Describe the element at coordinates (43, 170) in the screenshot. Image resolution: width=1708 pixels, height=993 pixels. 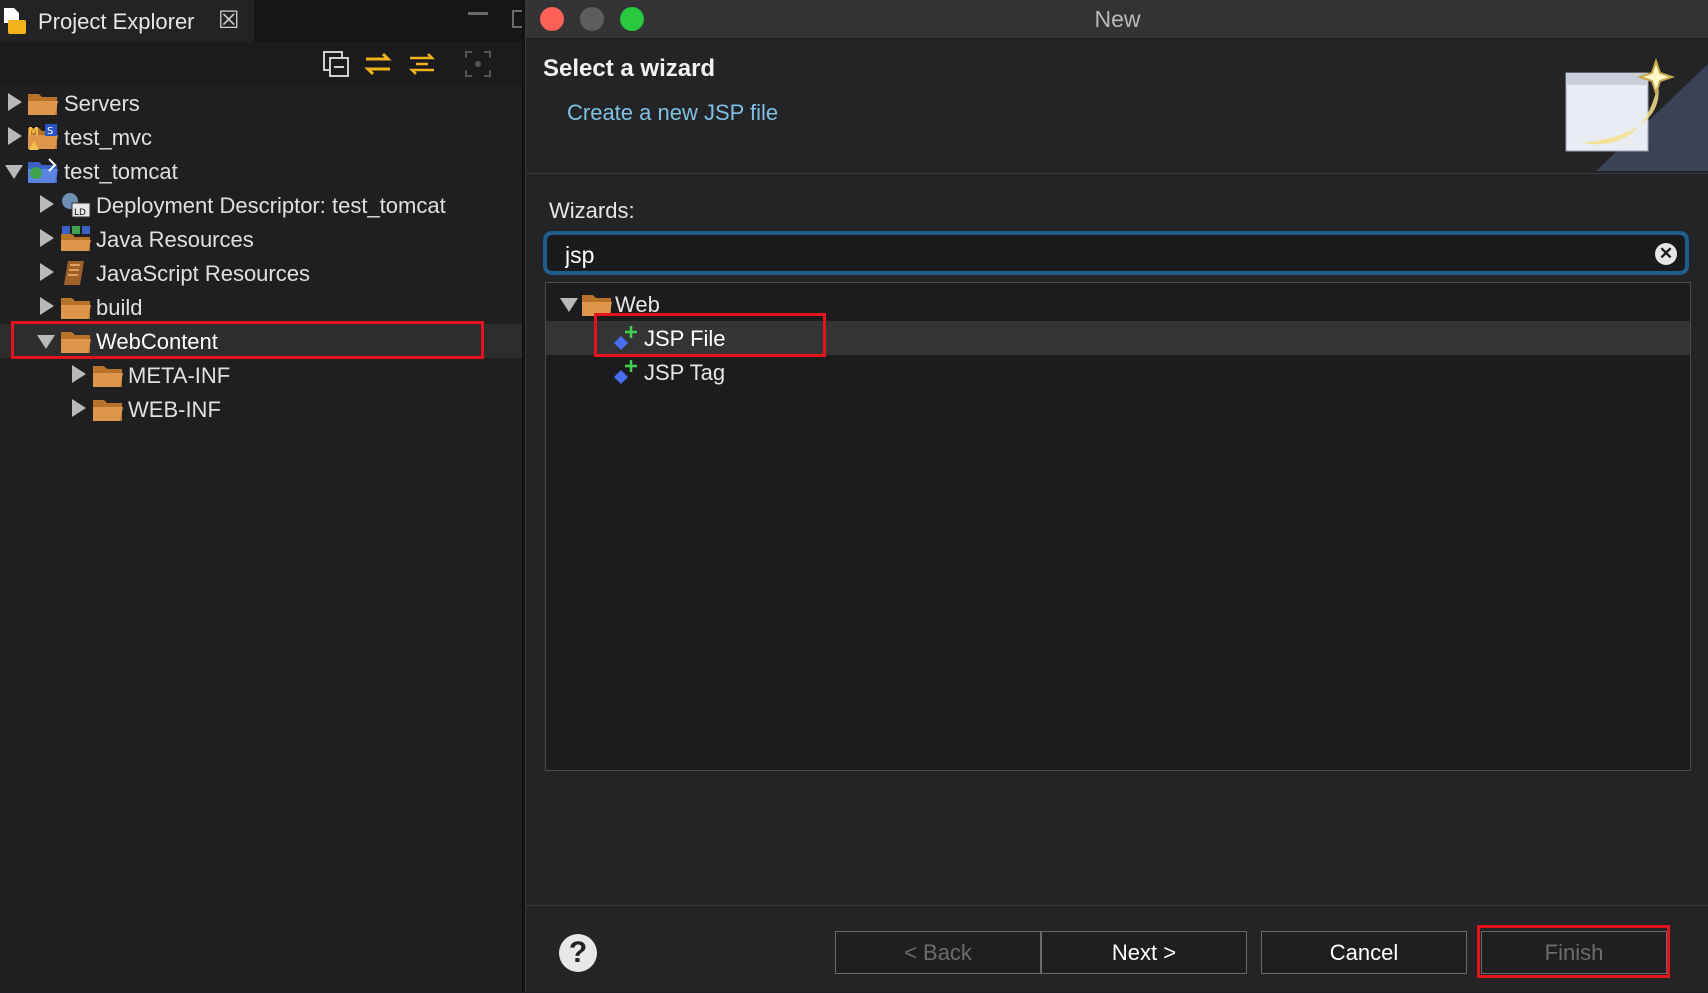
I see `web-project-icon` at that location.